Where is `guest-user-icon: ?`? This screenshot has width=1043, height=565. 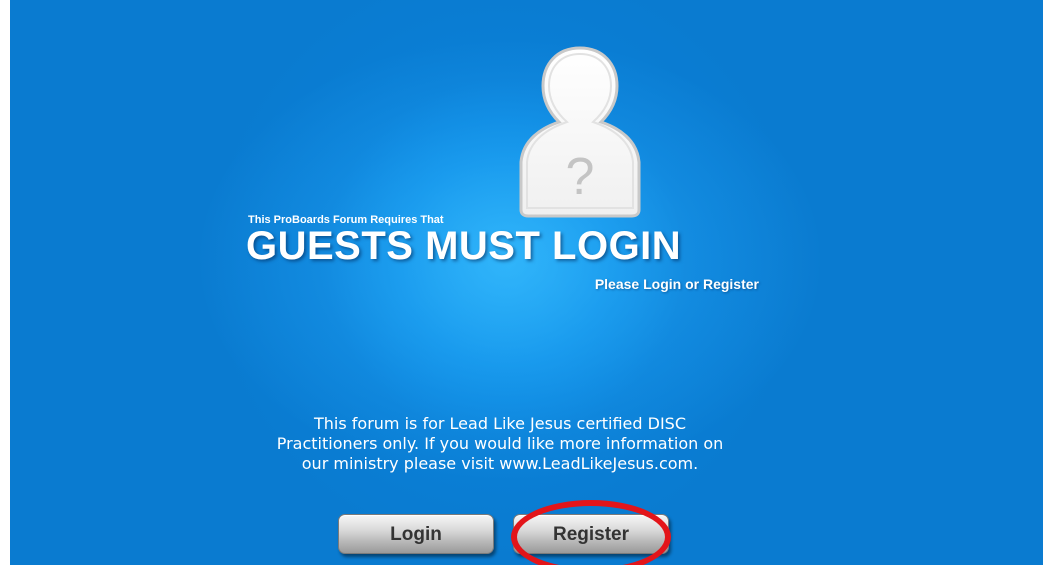 guest-user-icon: ? is located at coordinates (580, 132).